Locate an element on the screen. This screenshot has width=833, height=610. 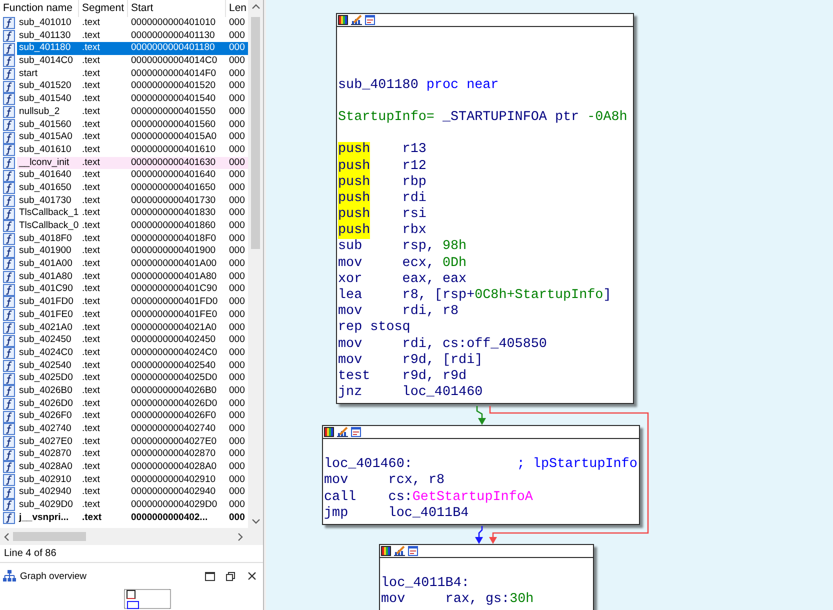
function-row: sub_401560 .text 0000000000401560 000 is located at coordinates (132, 125).